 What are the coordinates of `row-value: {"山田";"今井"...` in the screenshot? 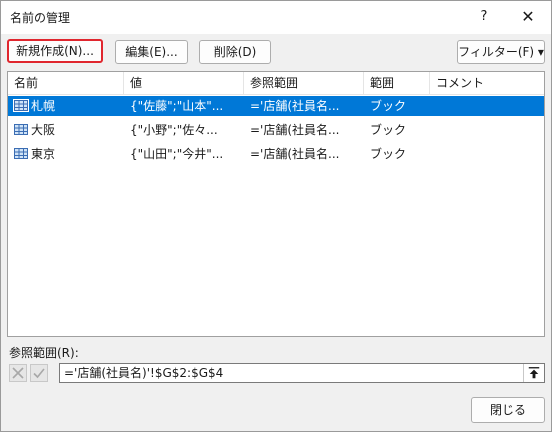 It's located at (177, 154).